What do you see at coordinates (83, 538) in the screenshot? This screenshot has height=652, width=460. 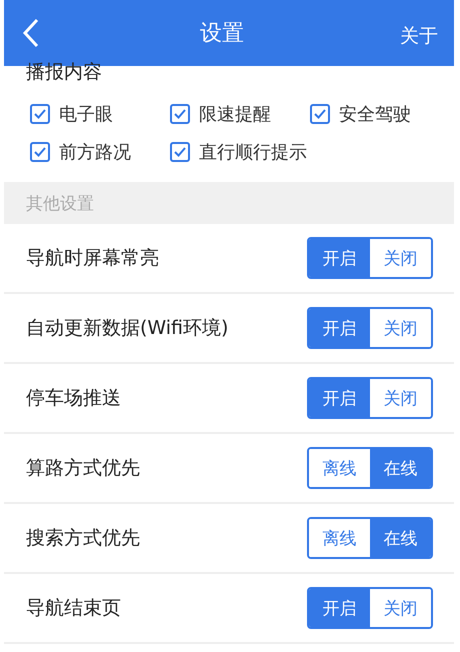 I see `setting-label: 搜索方式优先` at bounding box center [83, 538].